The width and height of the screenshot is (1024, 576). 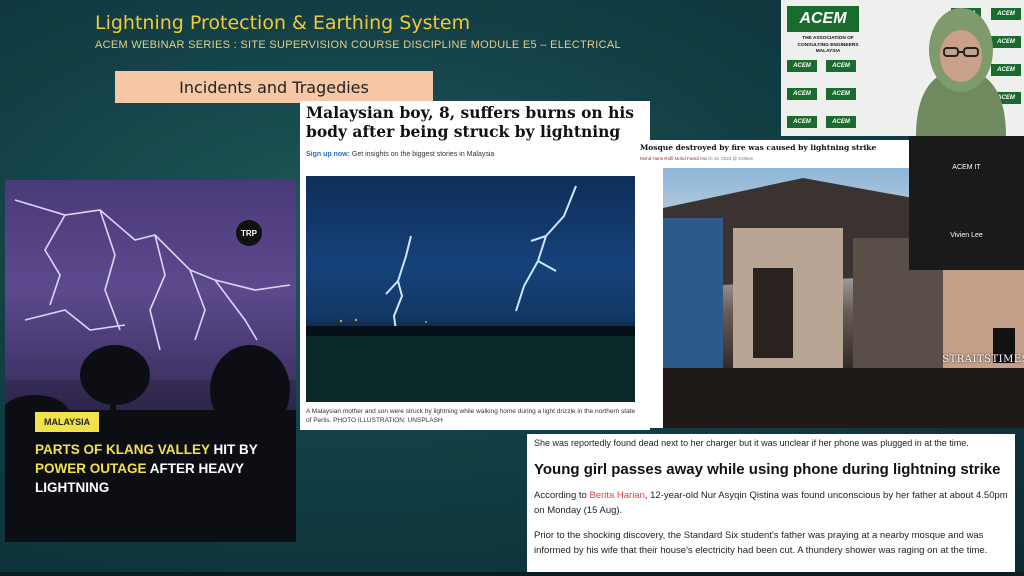 What do you see at coordinates (122, 449) in the screenshot?
I see `headline-highlight-1: PARTS OF KLANG VALLEY` at bounding box center [122, 449].